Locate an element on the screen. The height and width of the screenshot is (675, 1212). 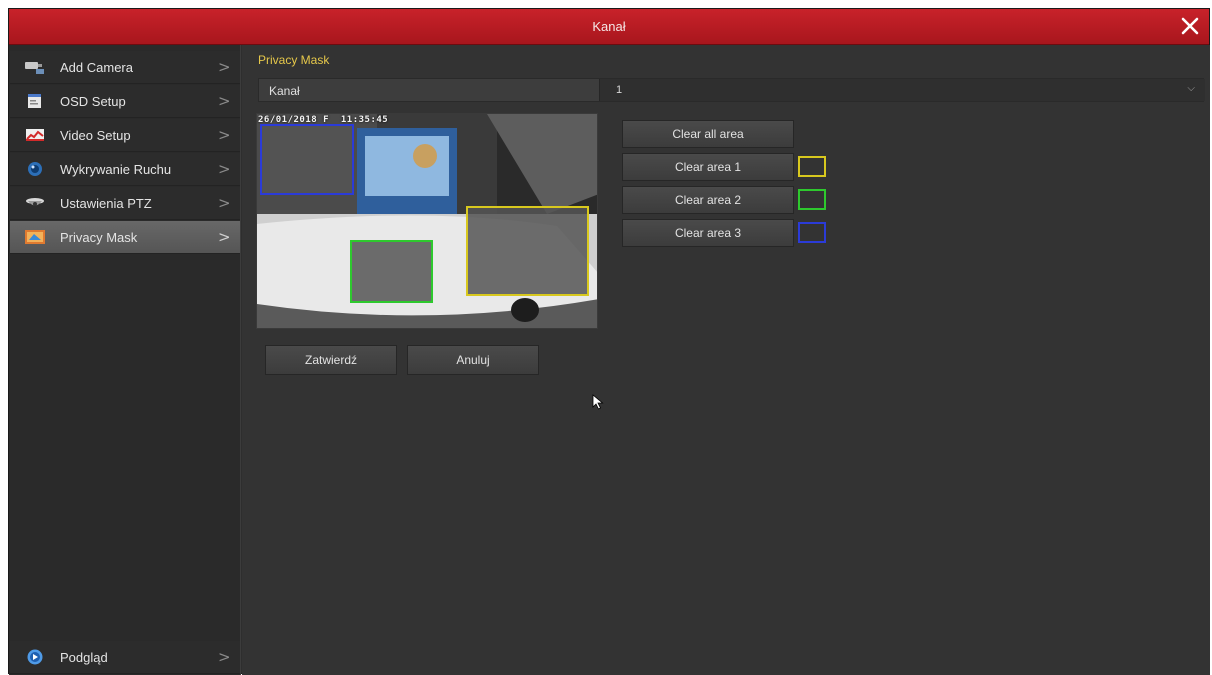
channel-select: 1 ⌵ is located at coordinates (902, 90).